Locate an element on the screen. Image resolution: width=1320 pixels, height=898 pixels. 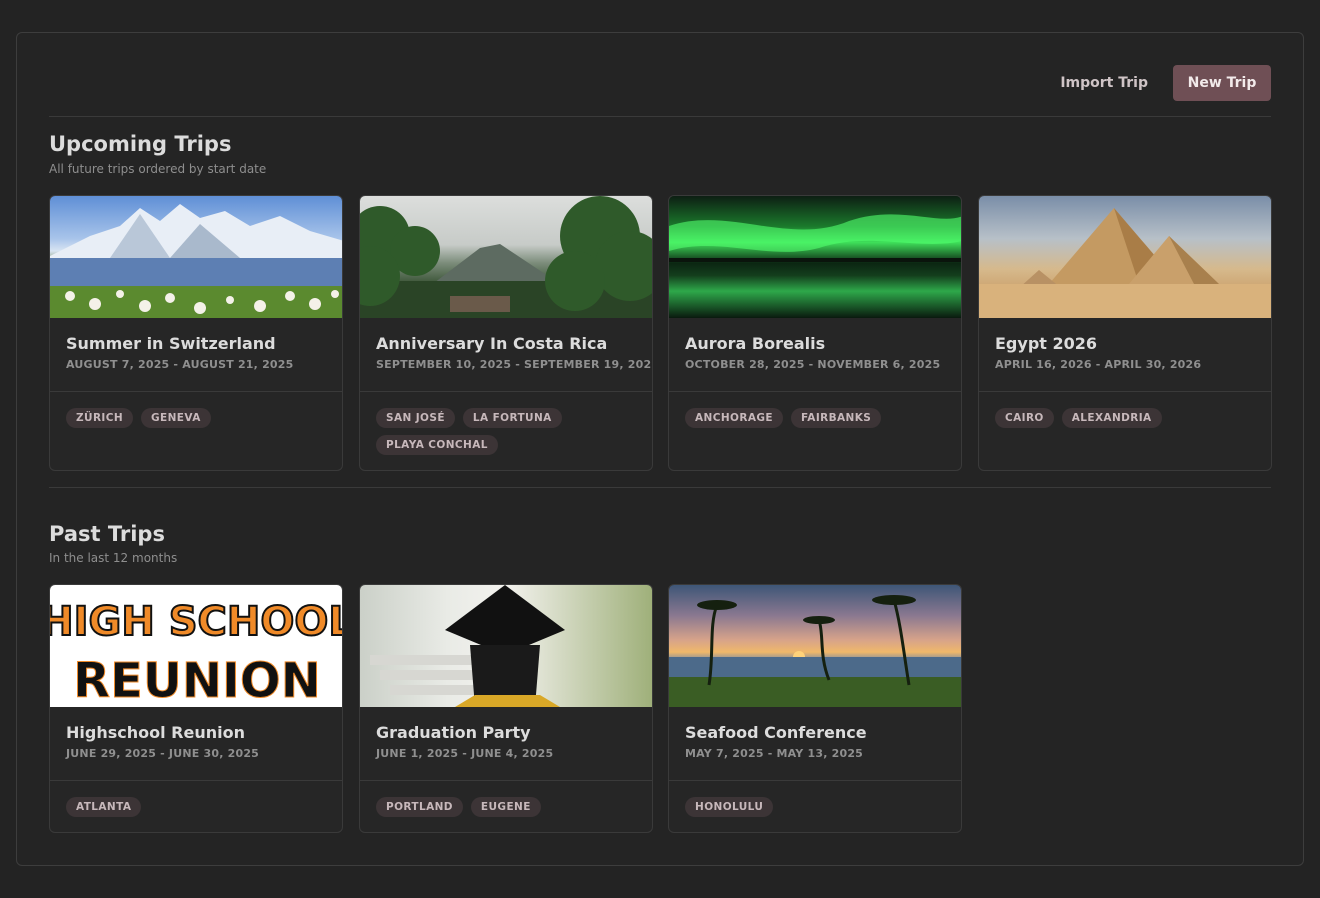
new-trip-button: New Trip is located at coordinates (1222, 83).